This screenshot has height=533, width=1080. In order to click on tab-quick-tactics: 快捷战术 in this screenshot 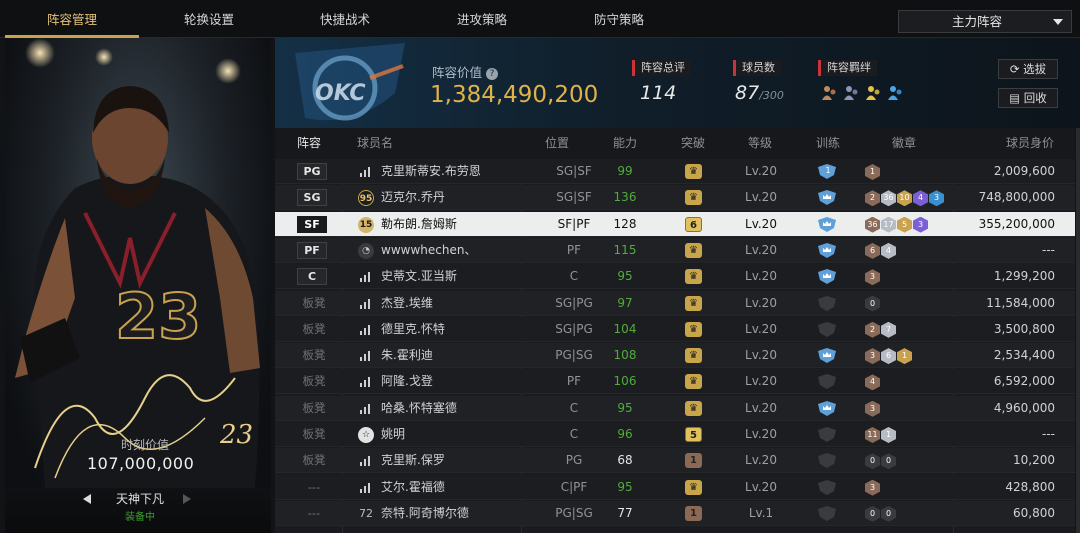, I will do `click(345, 19)`.